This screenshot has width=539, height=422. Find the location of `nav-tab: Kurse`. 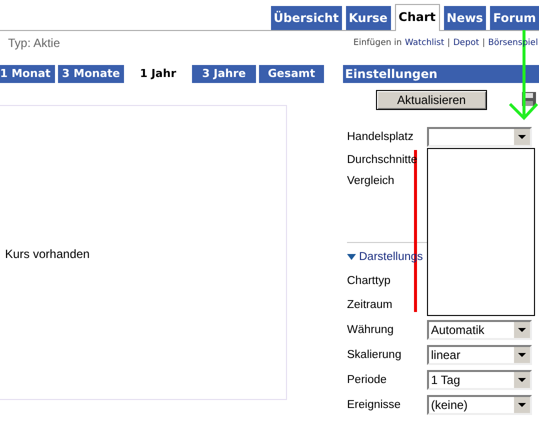

nav-tab: Kurse is located at coordinates (368, 18).